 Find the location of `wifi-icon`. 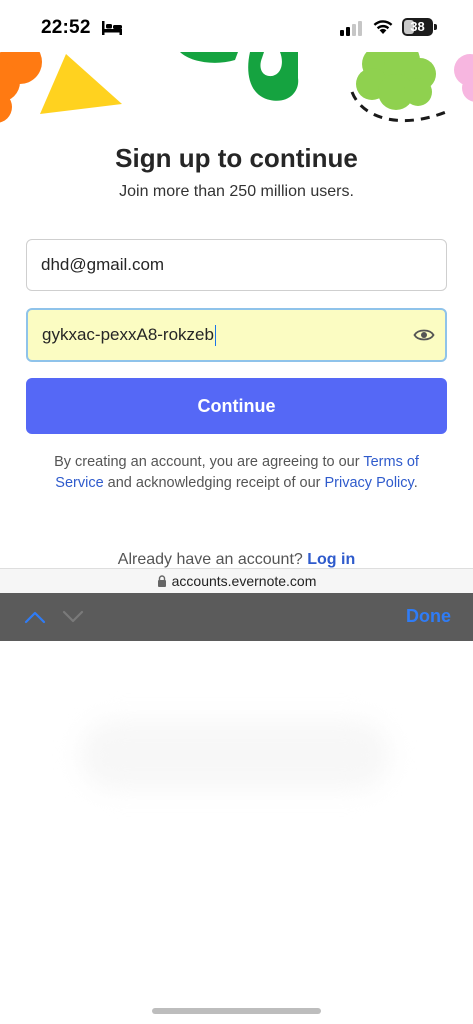

wifi-icon is located at coordinates (383, 27).